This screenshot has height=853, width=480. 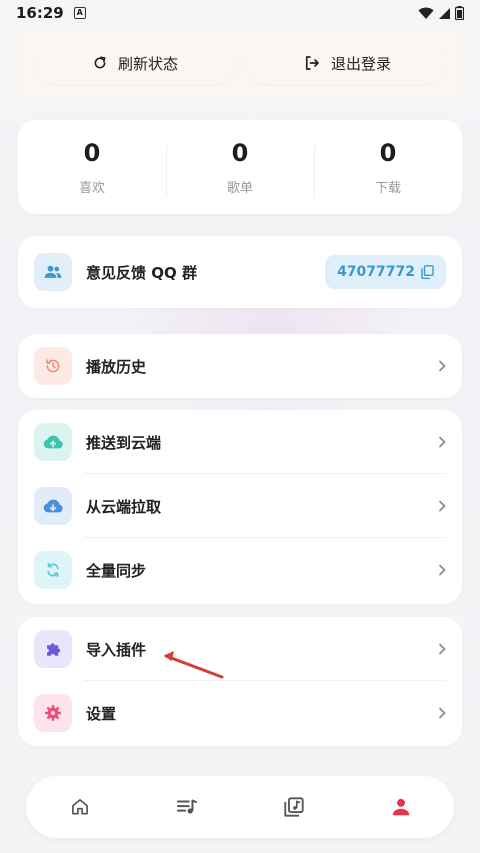 I want to click on music-library-icon, so click(x=293, y=807).